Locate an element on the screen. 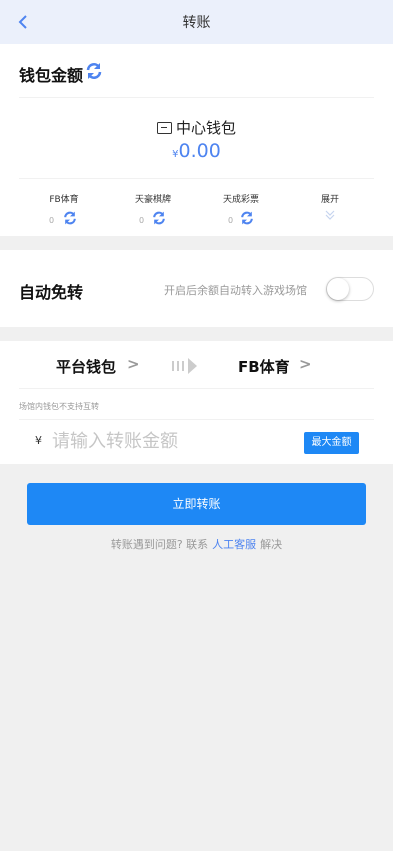 The image size is (393, 851). sub-wallet-qipai: 天豪棋牌 0 is located at coordinates (153, 208).